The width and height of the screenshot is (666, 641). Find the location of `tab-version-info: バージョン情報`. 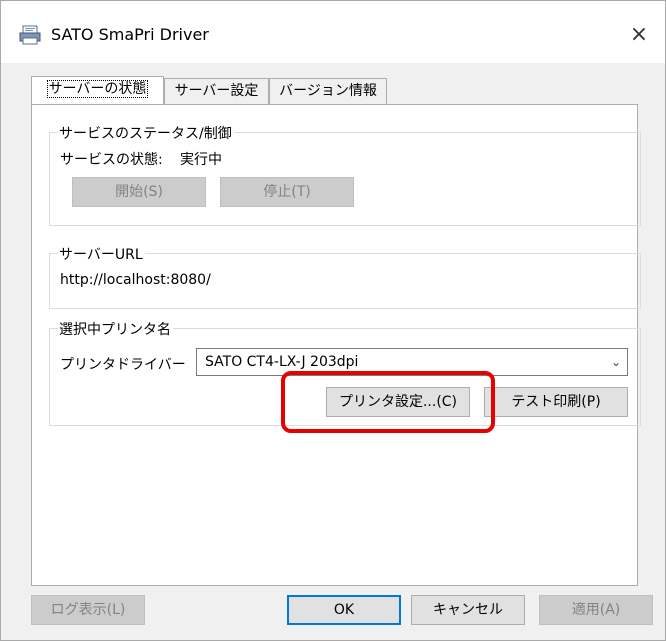

tab-version-info: バージョン情報 is located at coordinates (328, 91).